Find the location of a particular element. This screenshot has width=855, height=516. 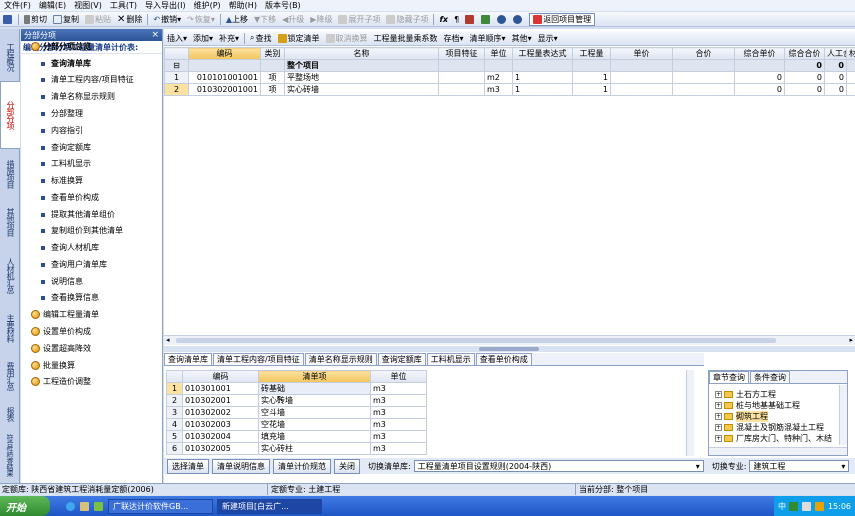

menu-edit: 编辑(E) is located at coordinates (52, 5).